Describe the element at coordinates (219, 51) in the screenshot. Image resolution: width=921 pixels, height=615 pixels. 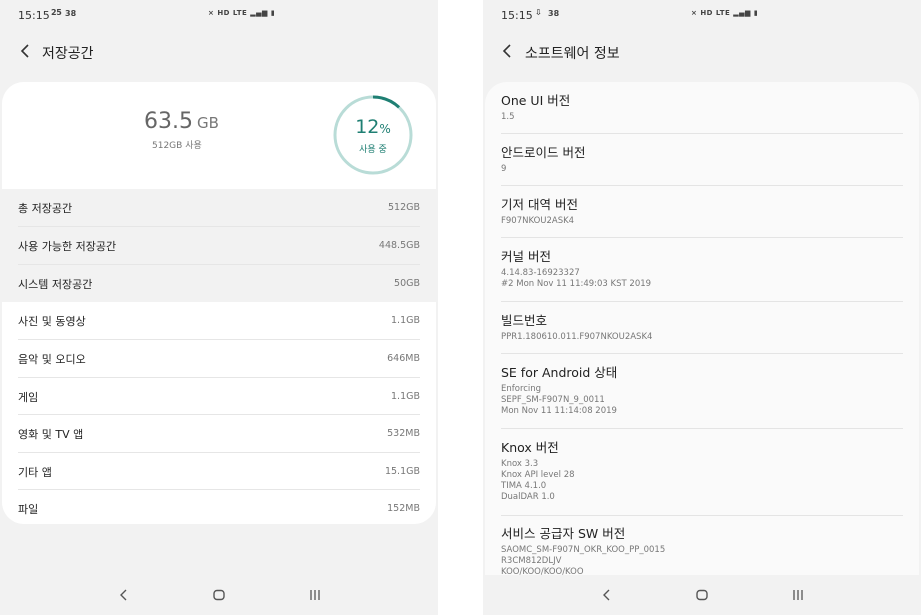
I see `app-bar: 저장공간` at that location.